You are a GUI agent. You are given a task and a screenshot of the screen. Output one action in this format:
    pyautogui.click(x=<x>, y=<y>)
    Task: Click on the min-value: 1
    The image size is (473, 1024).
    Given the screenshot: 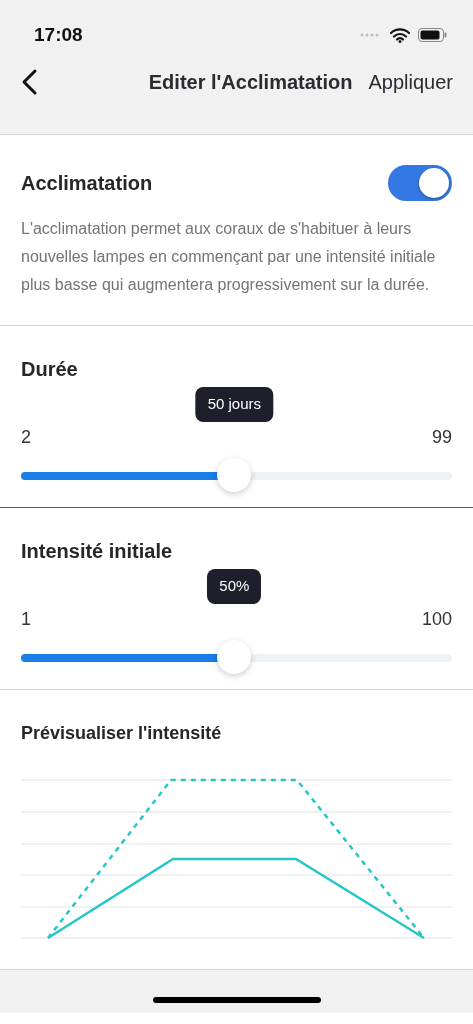 What is the action you would take?
    pyautogui.click(x=26, y=619)
    